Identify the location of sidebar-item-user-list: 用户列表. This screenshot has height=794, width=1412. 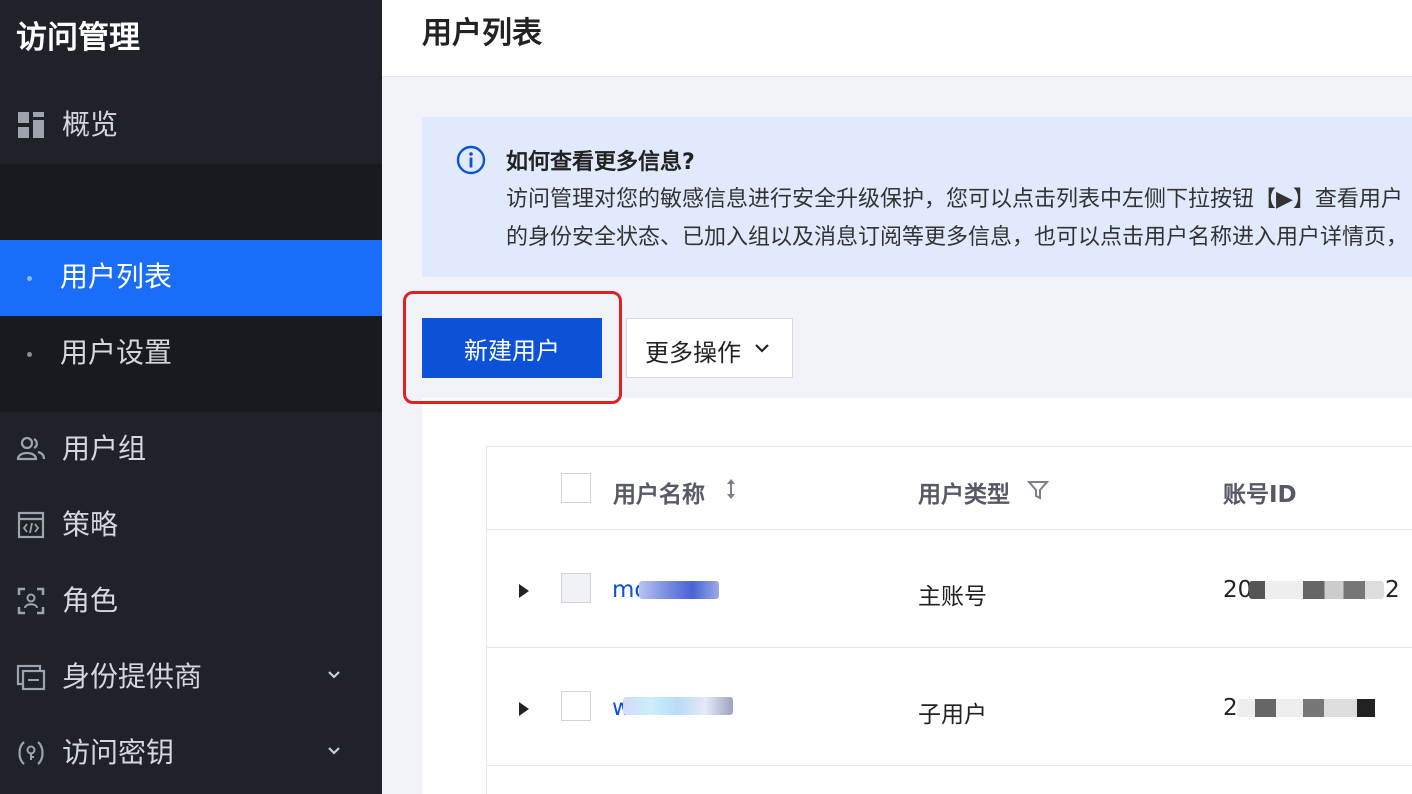
(191, 278).